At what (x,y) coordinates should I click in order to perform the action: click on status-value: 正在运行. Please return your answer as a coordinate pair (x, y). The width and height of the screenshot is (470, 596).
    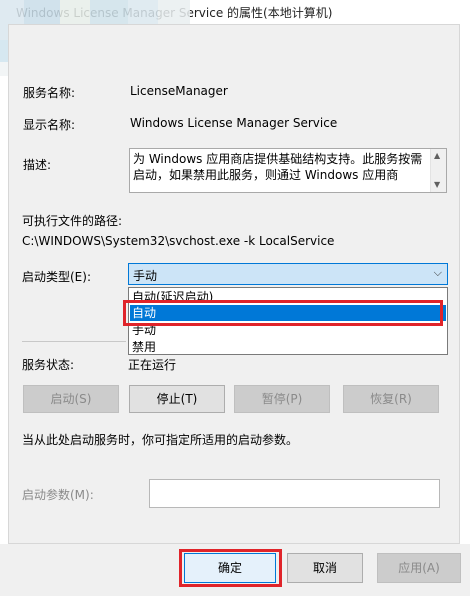
    Looking at the image, I should click on (152, 365).